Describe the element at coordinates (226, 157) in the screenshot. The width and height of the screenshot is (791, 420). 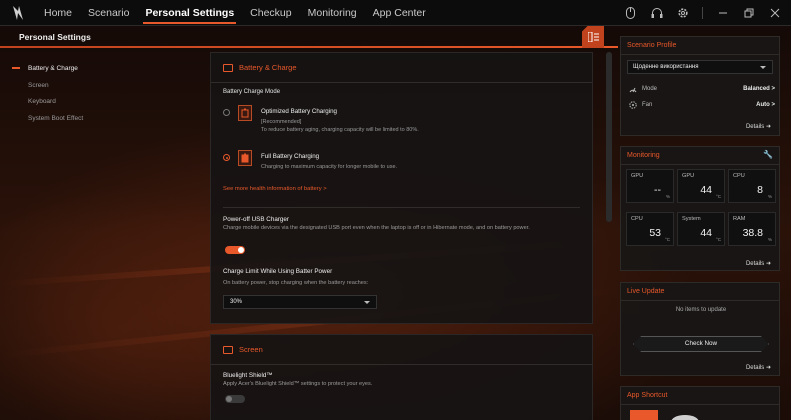
I see `radio-full` at that location.